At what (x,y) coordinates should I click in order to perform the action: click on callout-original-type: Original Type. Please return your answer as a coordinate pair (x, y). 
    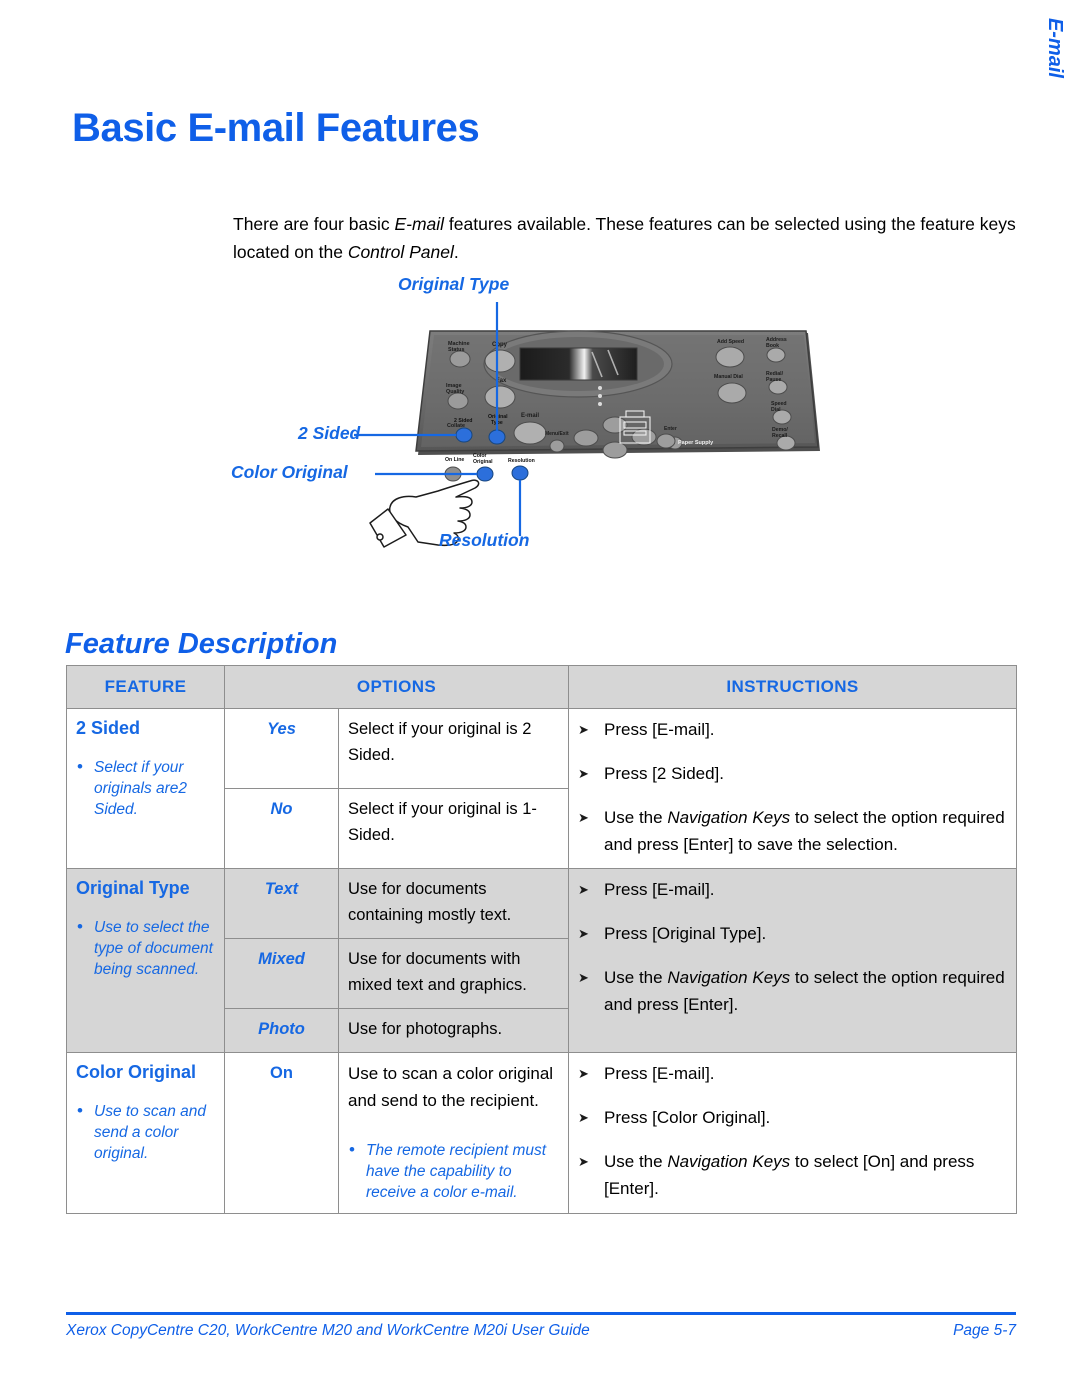
    Looking at the image, I should click on (454, 284).